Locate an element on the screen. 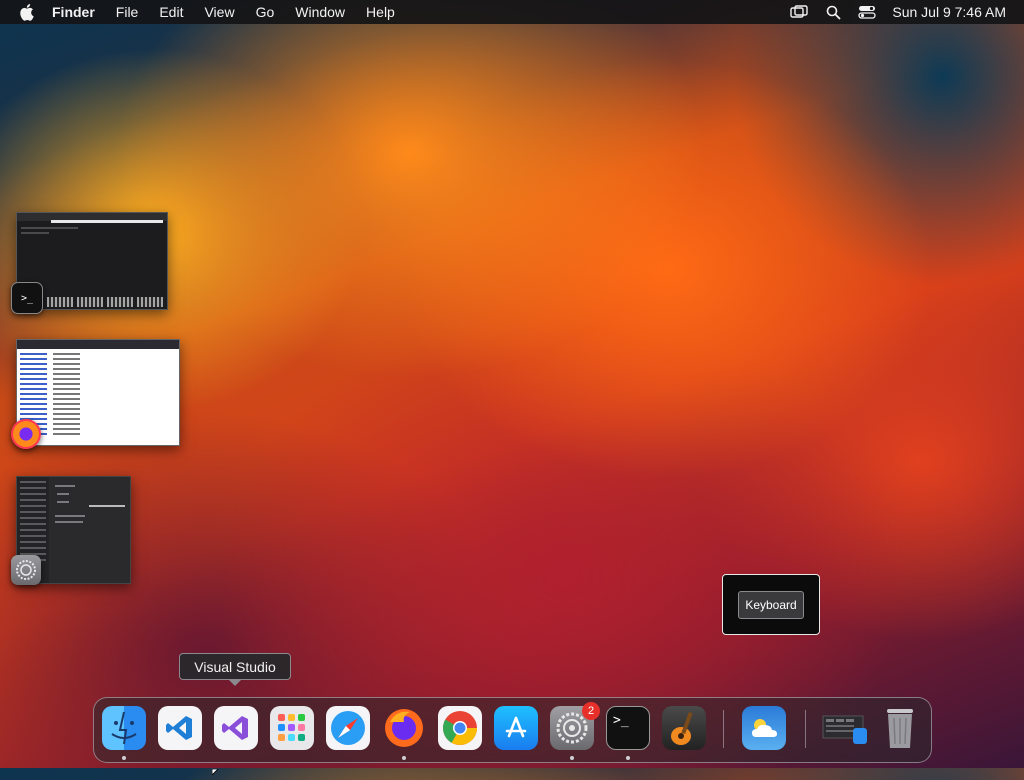 The height and width of the screenshot is (780, 1024). menu-help: Help is located at coordinates (380, 12).